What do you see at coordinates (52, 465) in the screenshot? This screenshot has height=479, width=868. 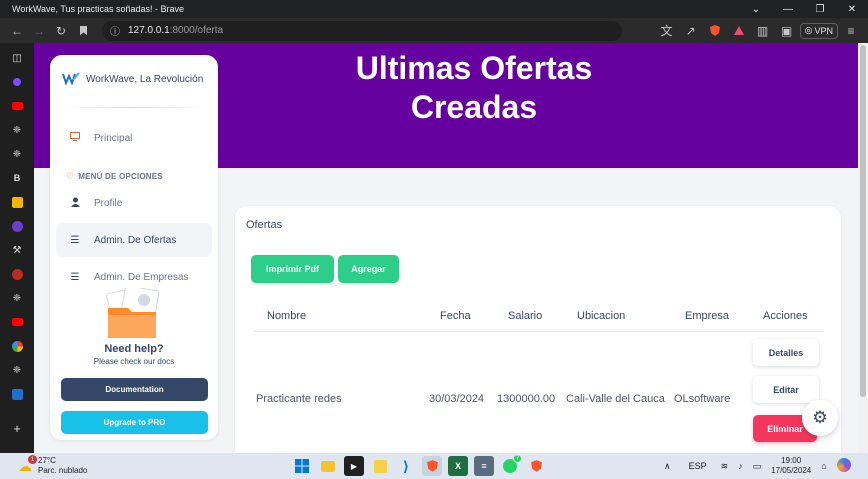 I see `weather-widget: ☁ 1 27°C Parc. nublado` at bounding box center [52, 465].